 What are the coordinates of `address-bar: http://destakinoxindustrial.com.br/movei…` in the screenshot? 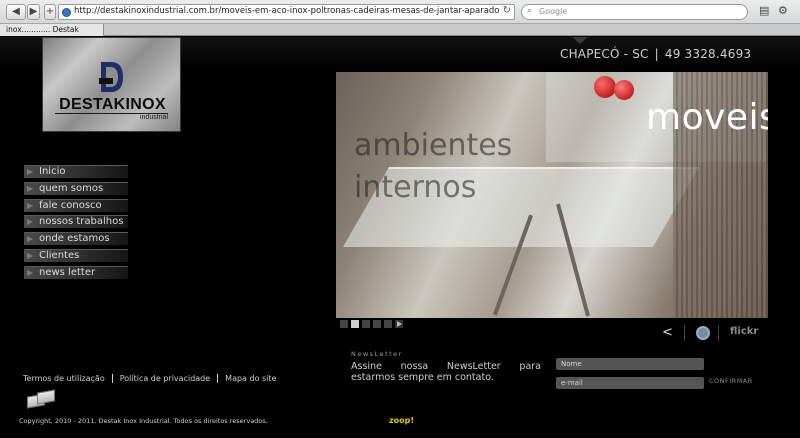 It's located at (286, 12).